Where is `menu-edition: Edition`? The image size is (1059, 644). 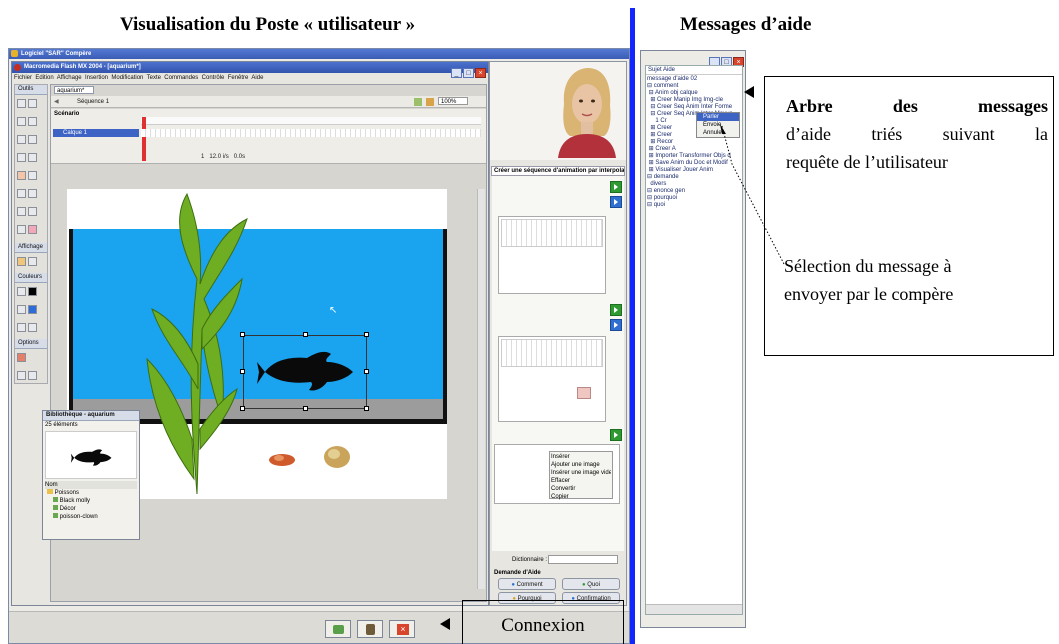 menu-edition: Edition is located at coordinates (44, 78).